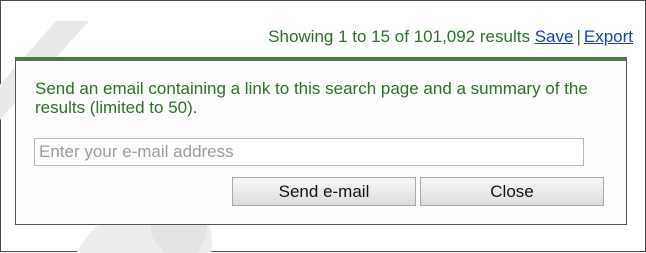 The height and width of the screenshot is (253, 646). What do you see at coordinates (399, 36) in the screenshot?
I see `results-summary: Showing 1 to 15 of 101,092 results` at bounding box center [399, 36].